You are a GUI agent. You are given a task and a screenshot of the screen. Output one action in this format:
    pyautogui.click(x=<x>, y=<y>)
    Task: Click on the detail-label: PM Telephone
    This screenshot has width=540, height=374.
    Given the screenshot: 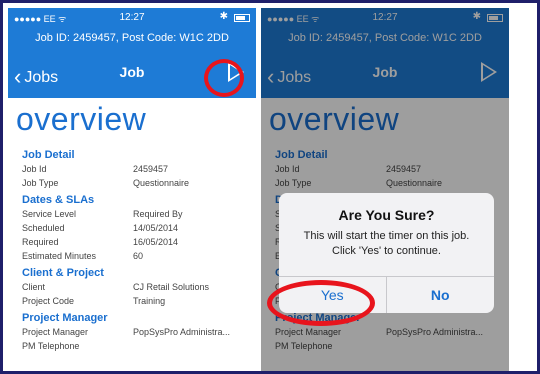 What is the action you would take?
    pyautogui.click(x=51, y=346)
    